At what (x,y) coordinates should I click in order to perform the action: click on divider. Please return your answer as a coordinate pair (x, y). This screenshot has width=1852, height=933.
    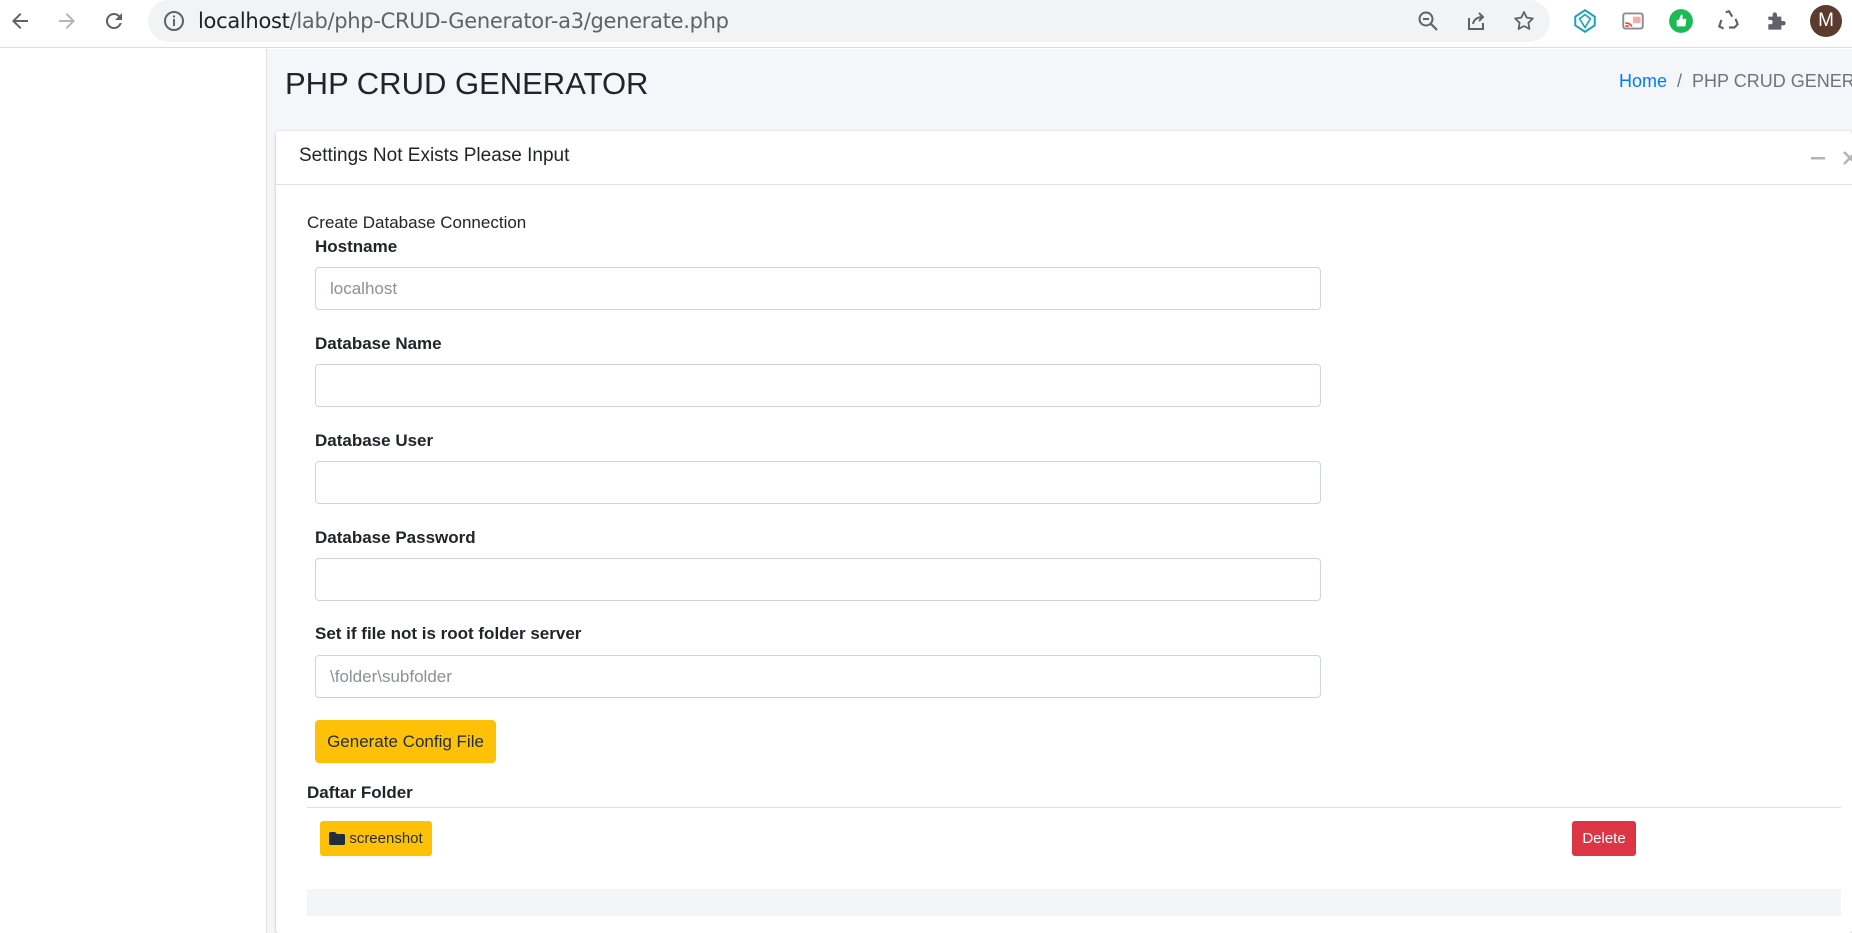
    Looking at the image, I should click on (1074, 807).